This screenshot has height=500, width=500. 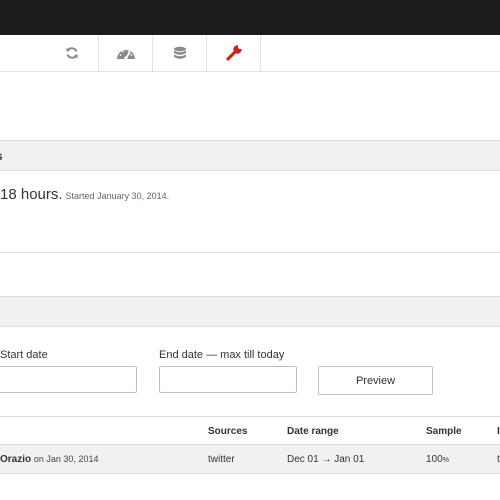 I want to click on section-header, so click(x=250, y=311).